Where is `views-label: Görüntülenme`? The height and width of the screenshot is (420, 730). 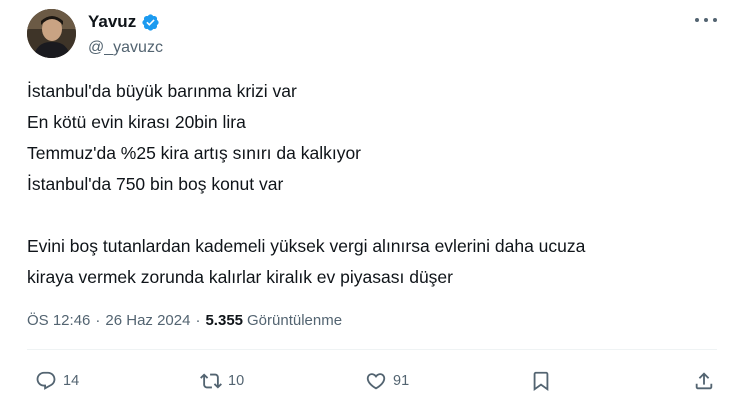 views-label: Görüntülenme is located at coordinates (295, 320).